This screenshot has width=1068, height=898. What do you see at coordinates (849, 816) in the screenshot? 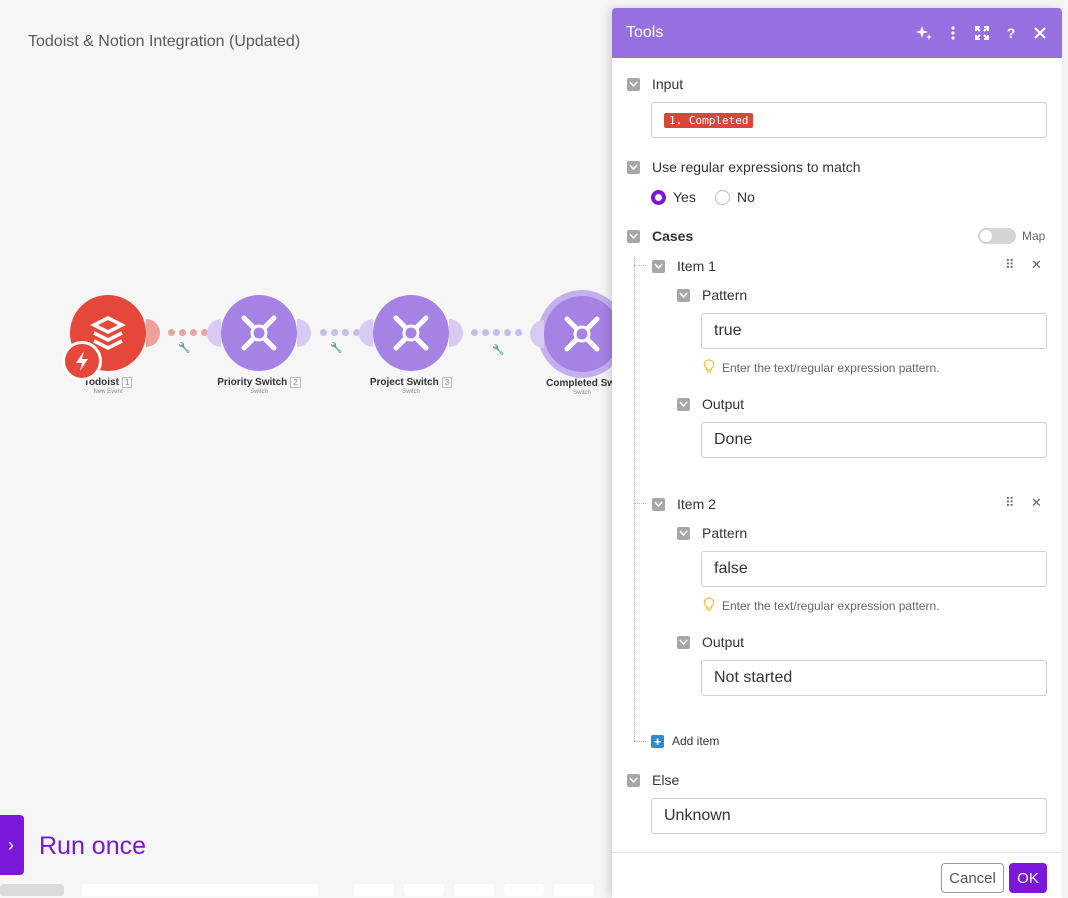
I see `else-input: Unknown` at bounding box center [849, 816].